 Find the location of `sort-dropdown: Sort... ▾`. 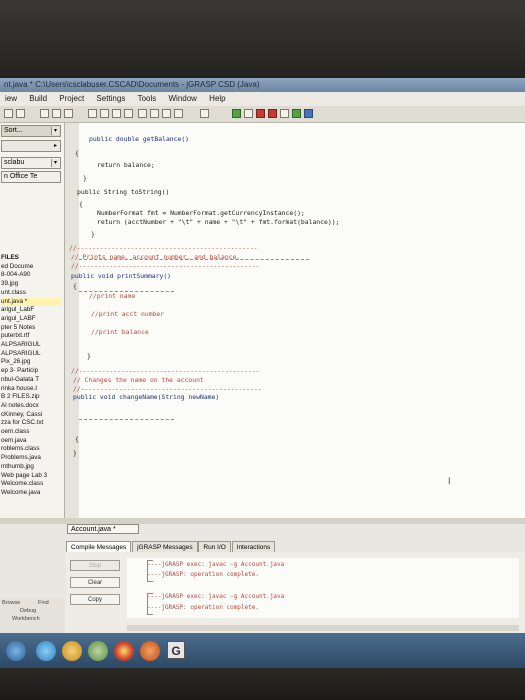

sort-dropdown: Sort... ▾ is located at coordinates (31, 131).